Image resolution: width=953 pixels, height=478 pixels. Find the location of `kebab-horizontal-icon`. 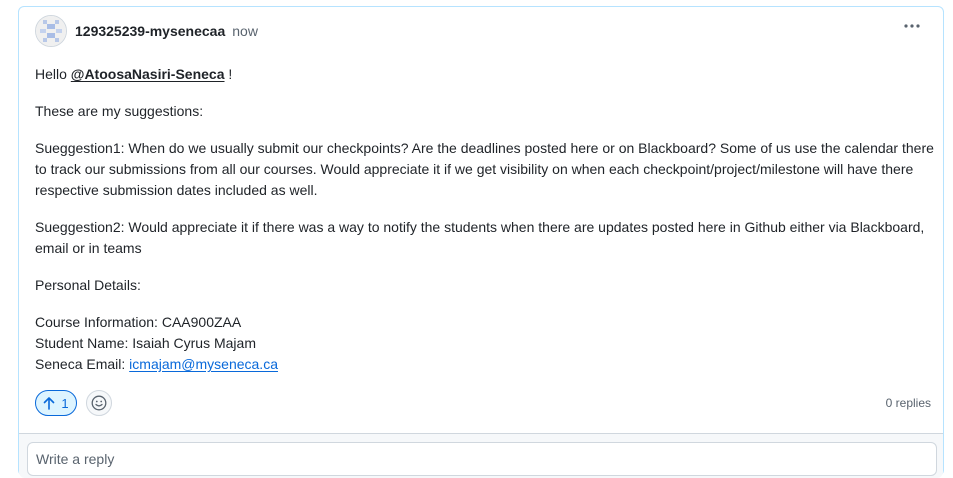

kebab-horizontal-icon is located at coordinates (912, 26).